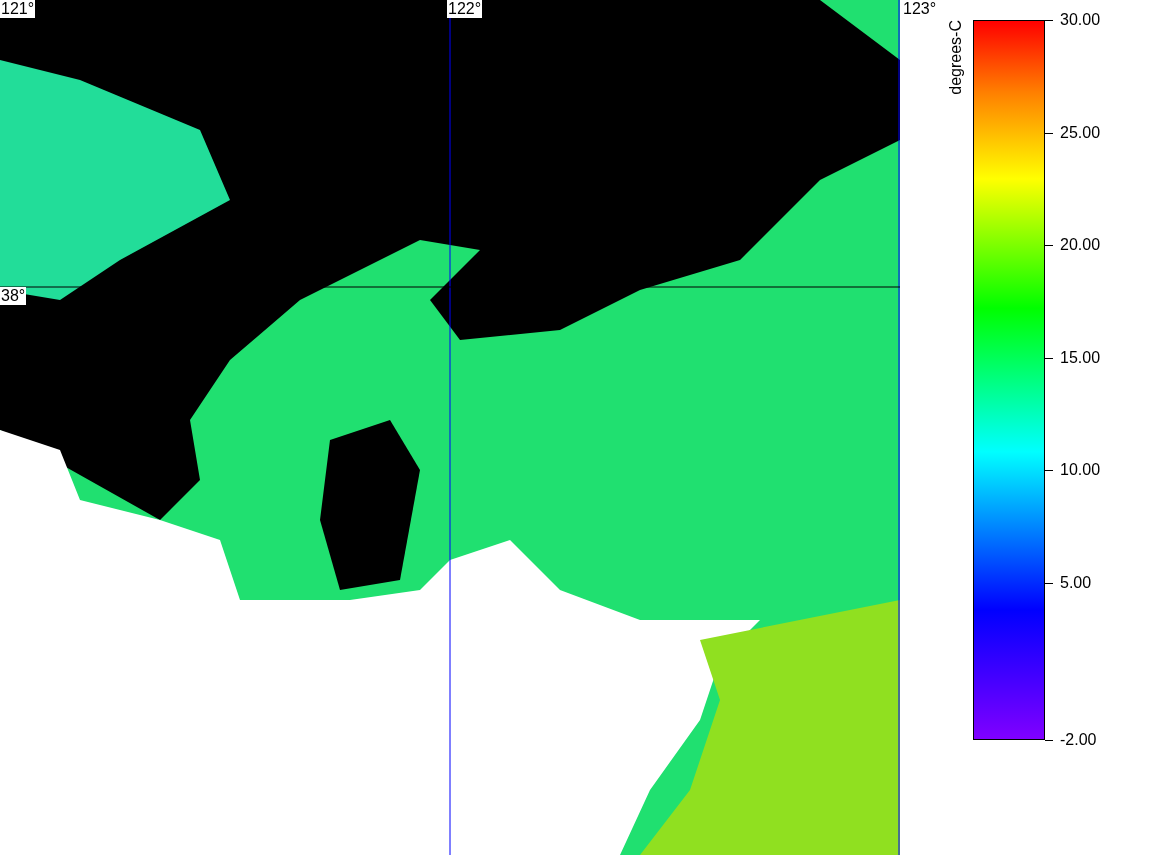 The height and width of the screenshot is (855, 1166). What do you see at coordinates (1080, 357) in the screenshot?
I see `scale-value: 15.00` at bounding box center [1080, 357].